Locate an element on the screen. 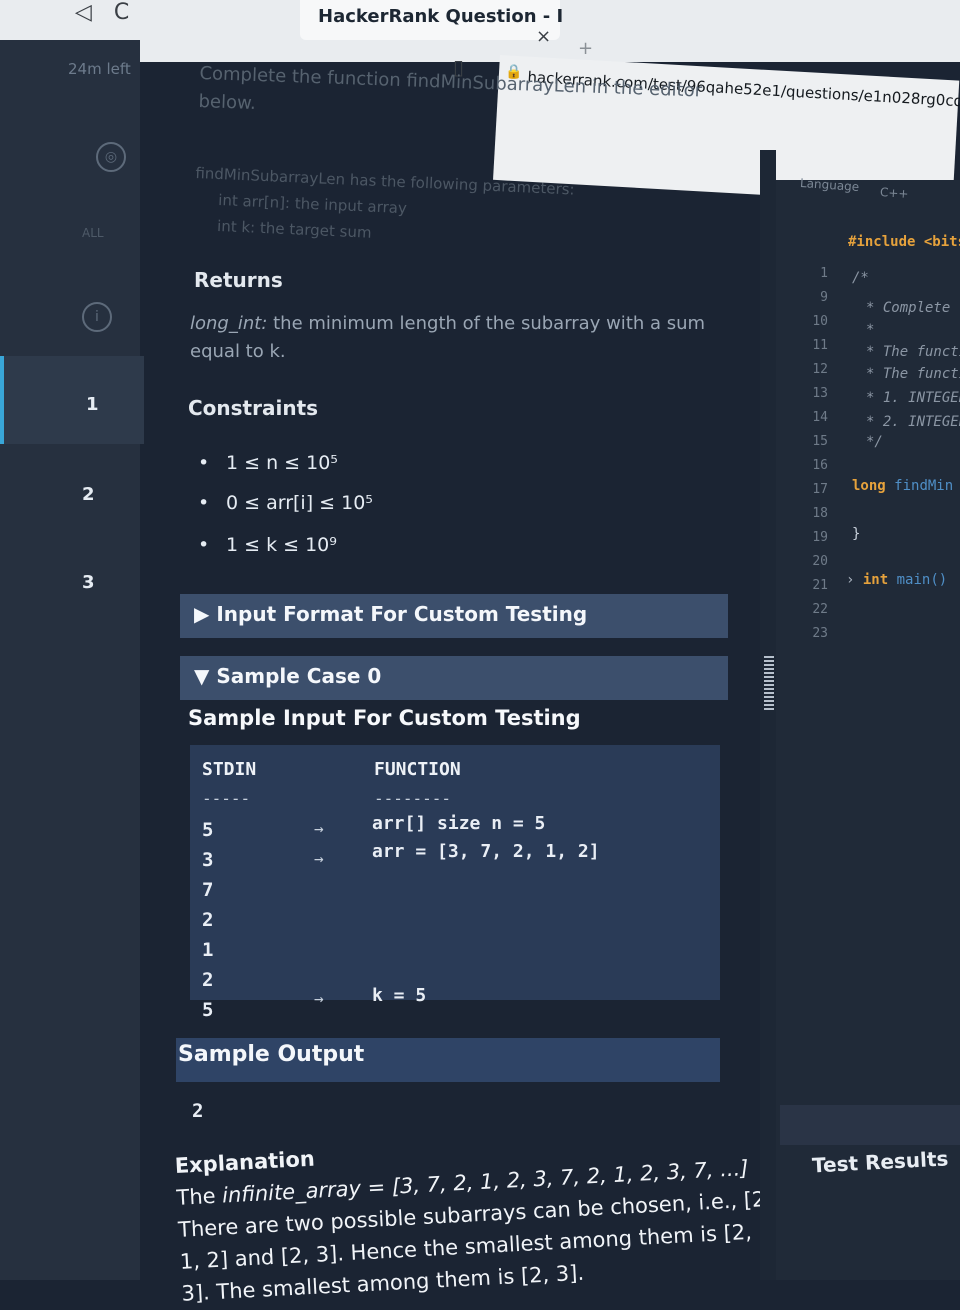  sample-case-accordion: ▼ Sample Case 0 is located at coordinates (454, 678).